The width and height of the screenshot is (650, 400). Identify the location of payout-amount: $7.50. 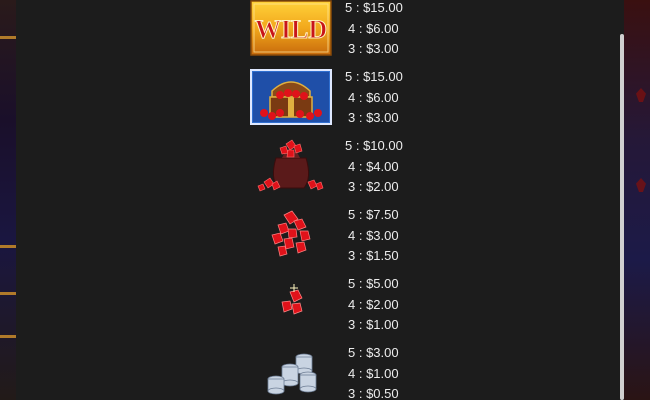
(382, 214).